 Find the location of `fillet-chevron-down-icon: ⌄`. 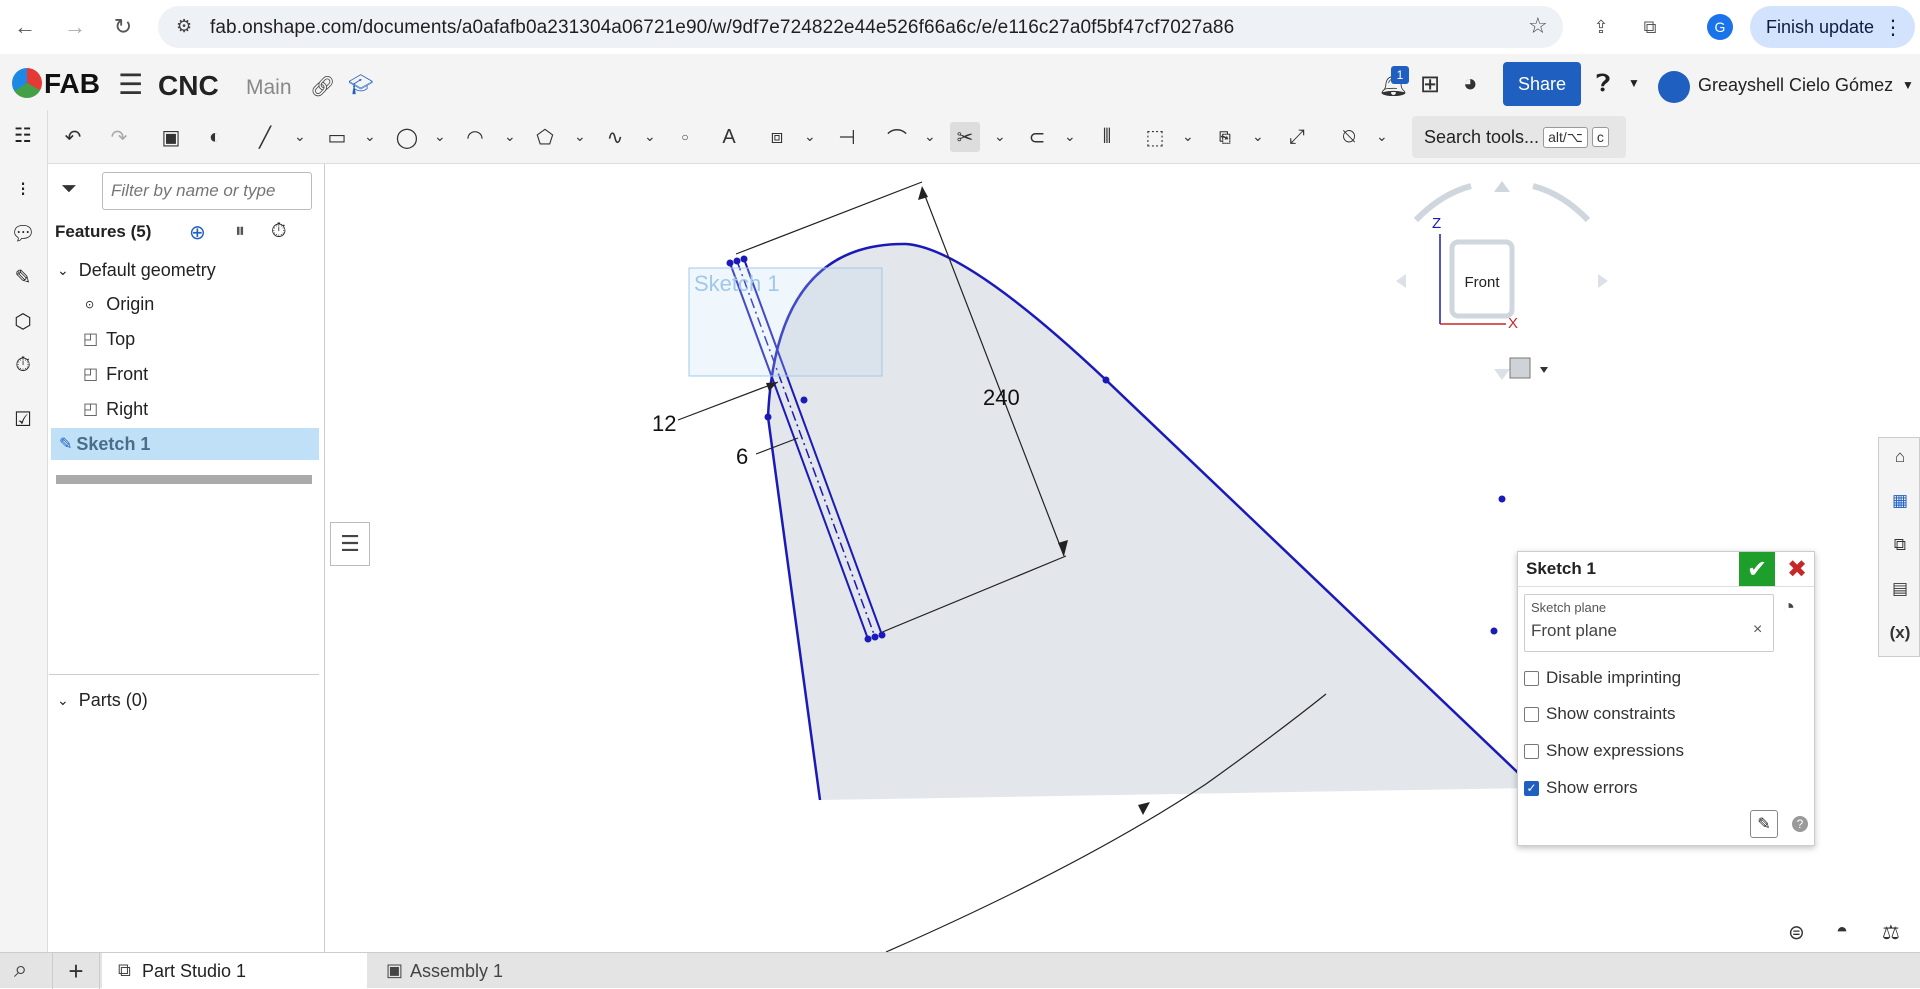

fillet-chevron-down-icon: ⌄ is located at coordinates (931, 136).